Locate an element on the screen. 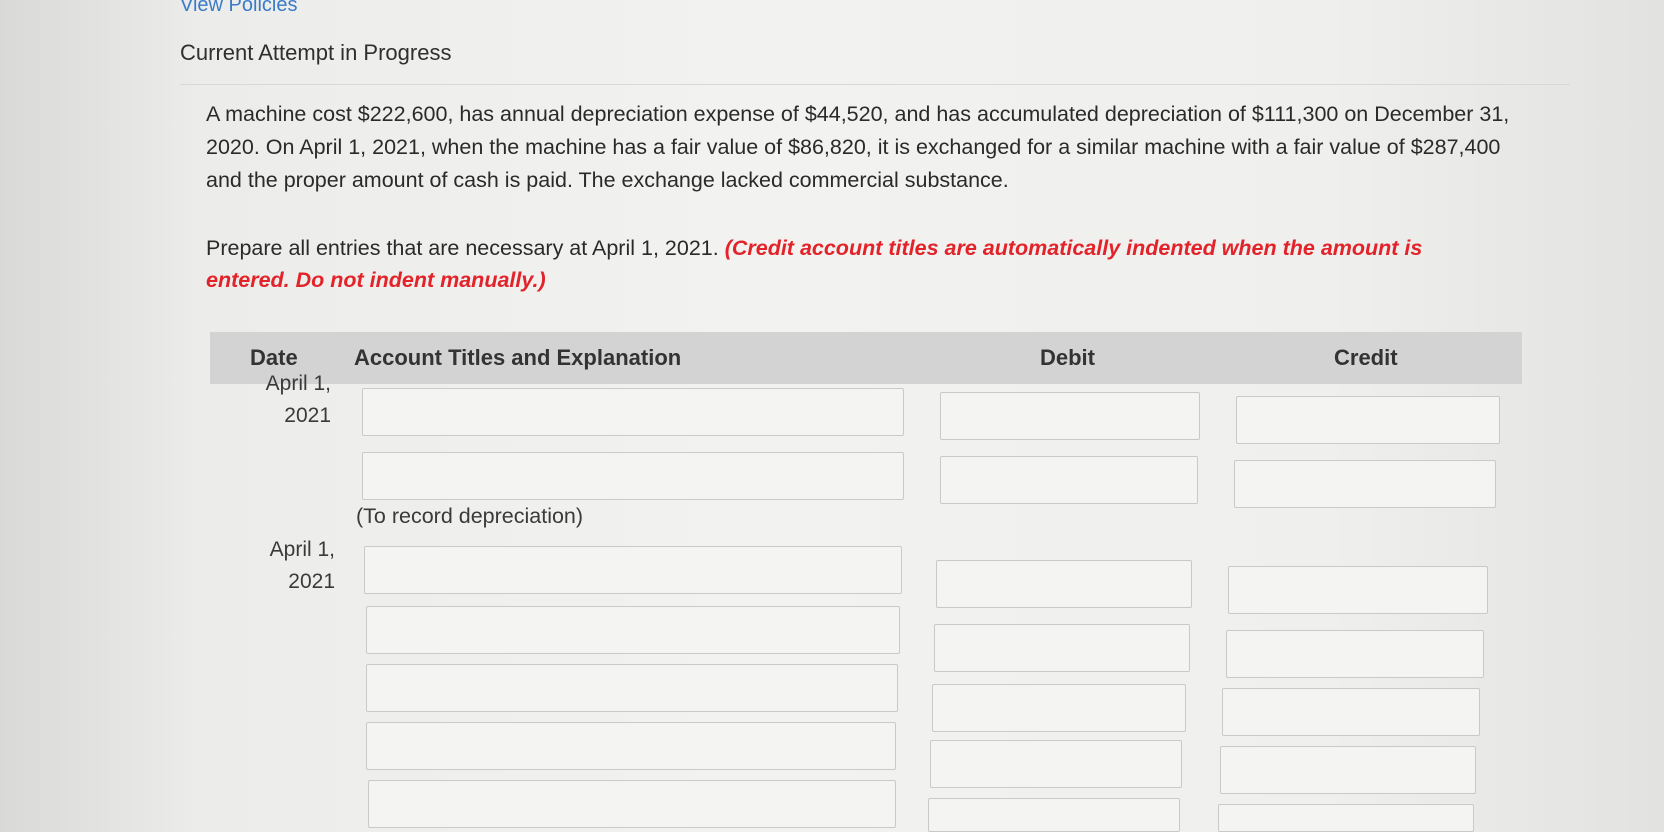 The width and height of the screenshot is (1664, 832). entry-1-explanation: (To record depreciation) is located at coordinates (470, 516).